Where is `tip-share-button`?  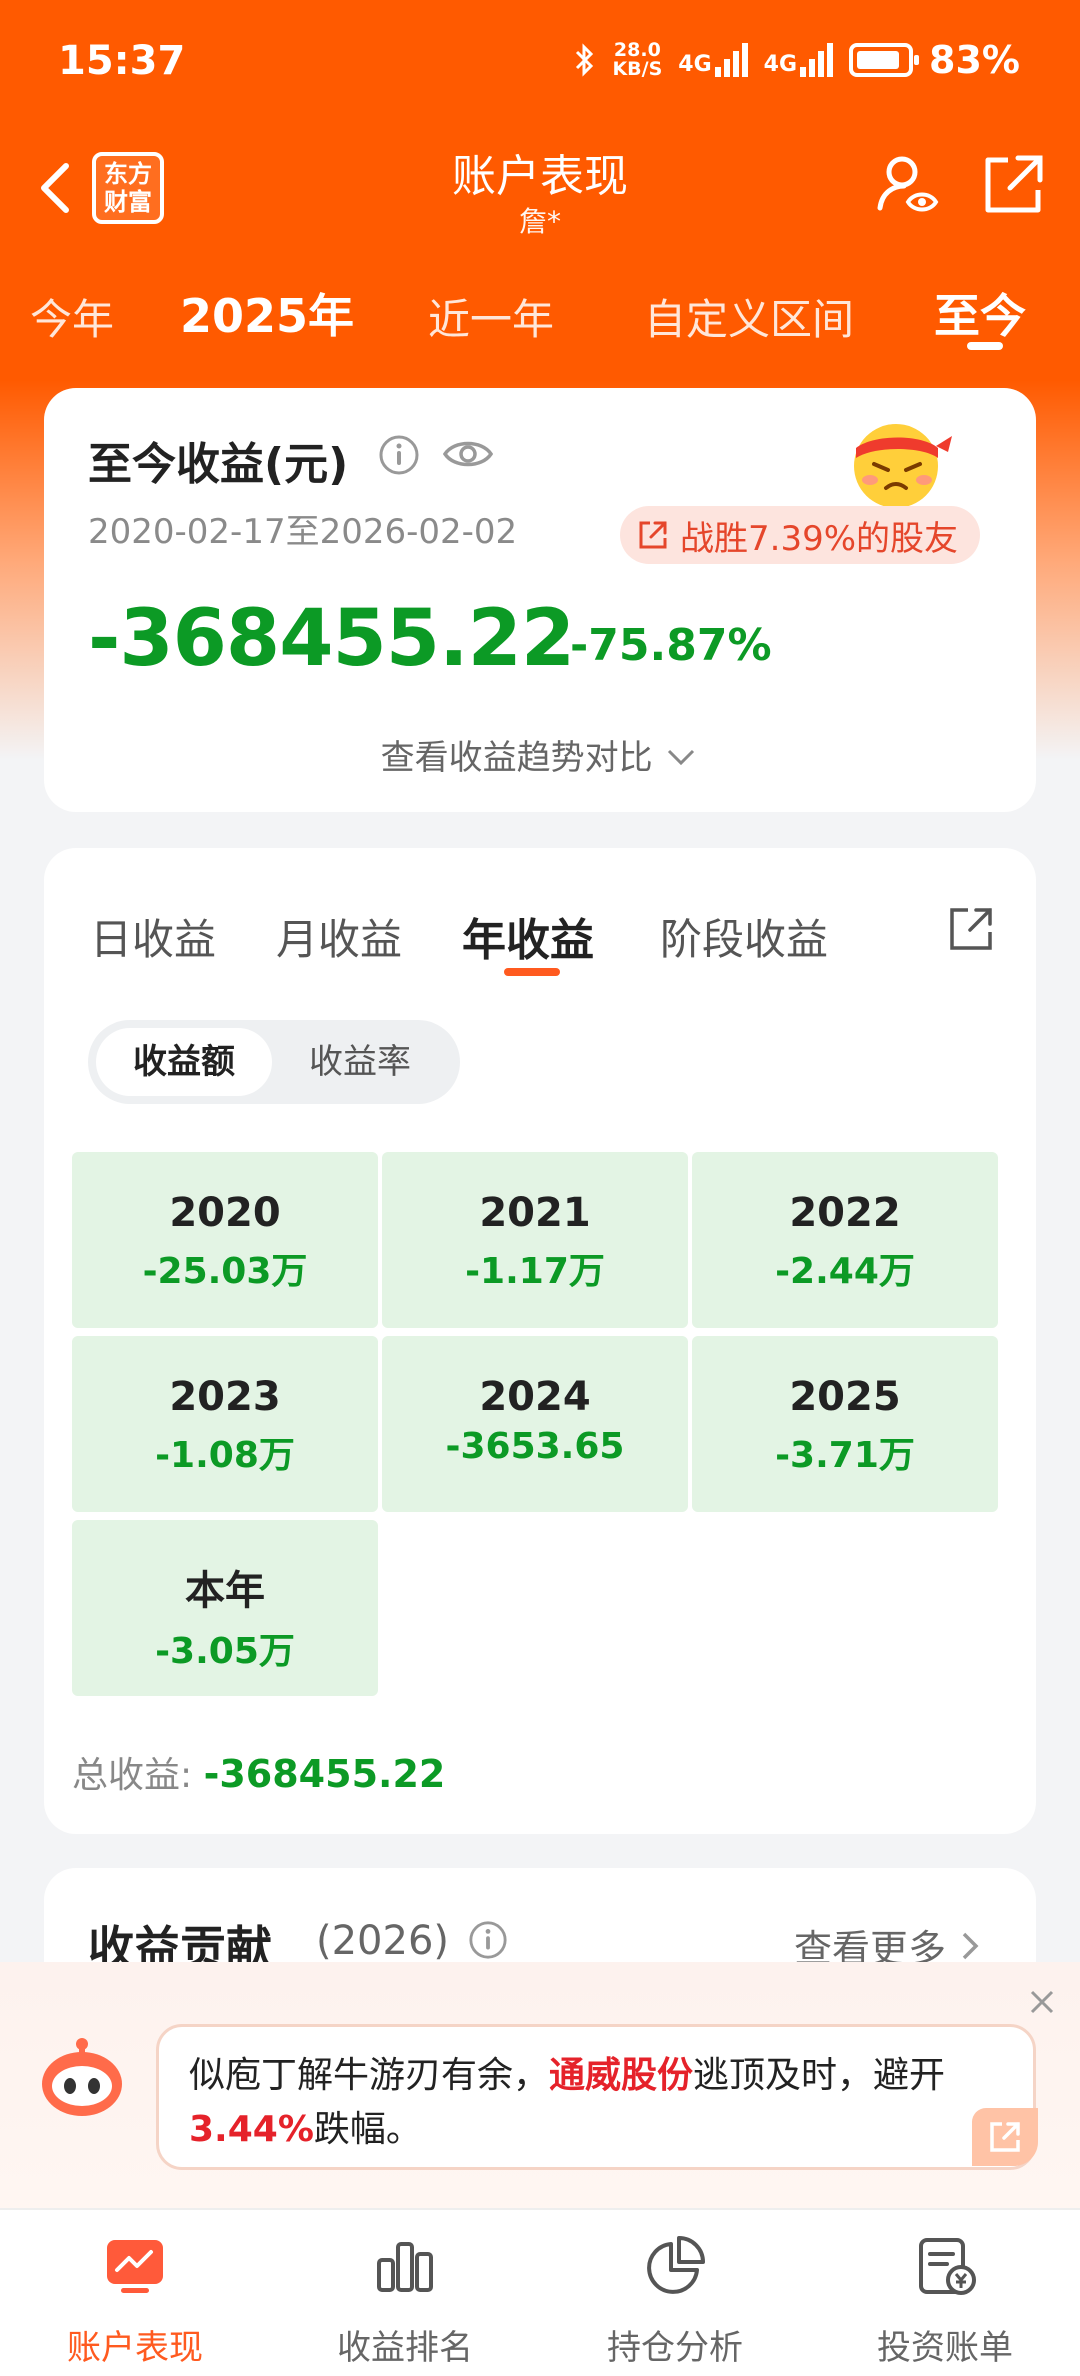 tip-share-button is located at coordinates (1005, 2137).